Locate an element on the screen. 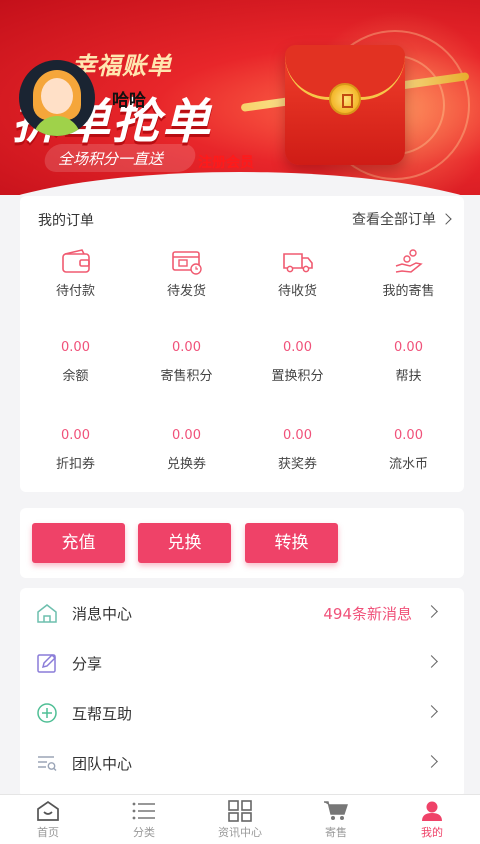 Image resolution: width=480 pixels, height=844 pixels. hand-coins-icon is located at coordinates (409, 261).